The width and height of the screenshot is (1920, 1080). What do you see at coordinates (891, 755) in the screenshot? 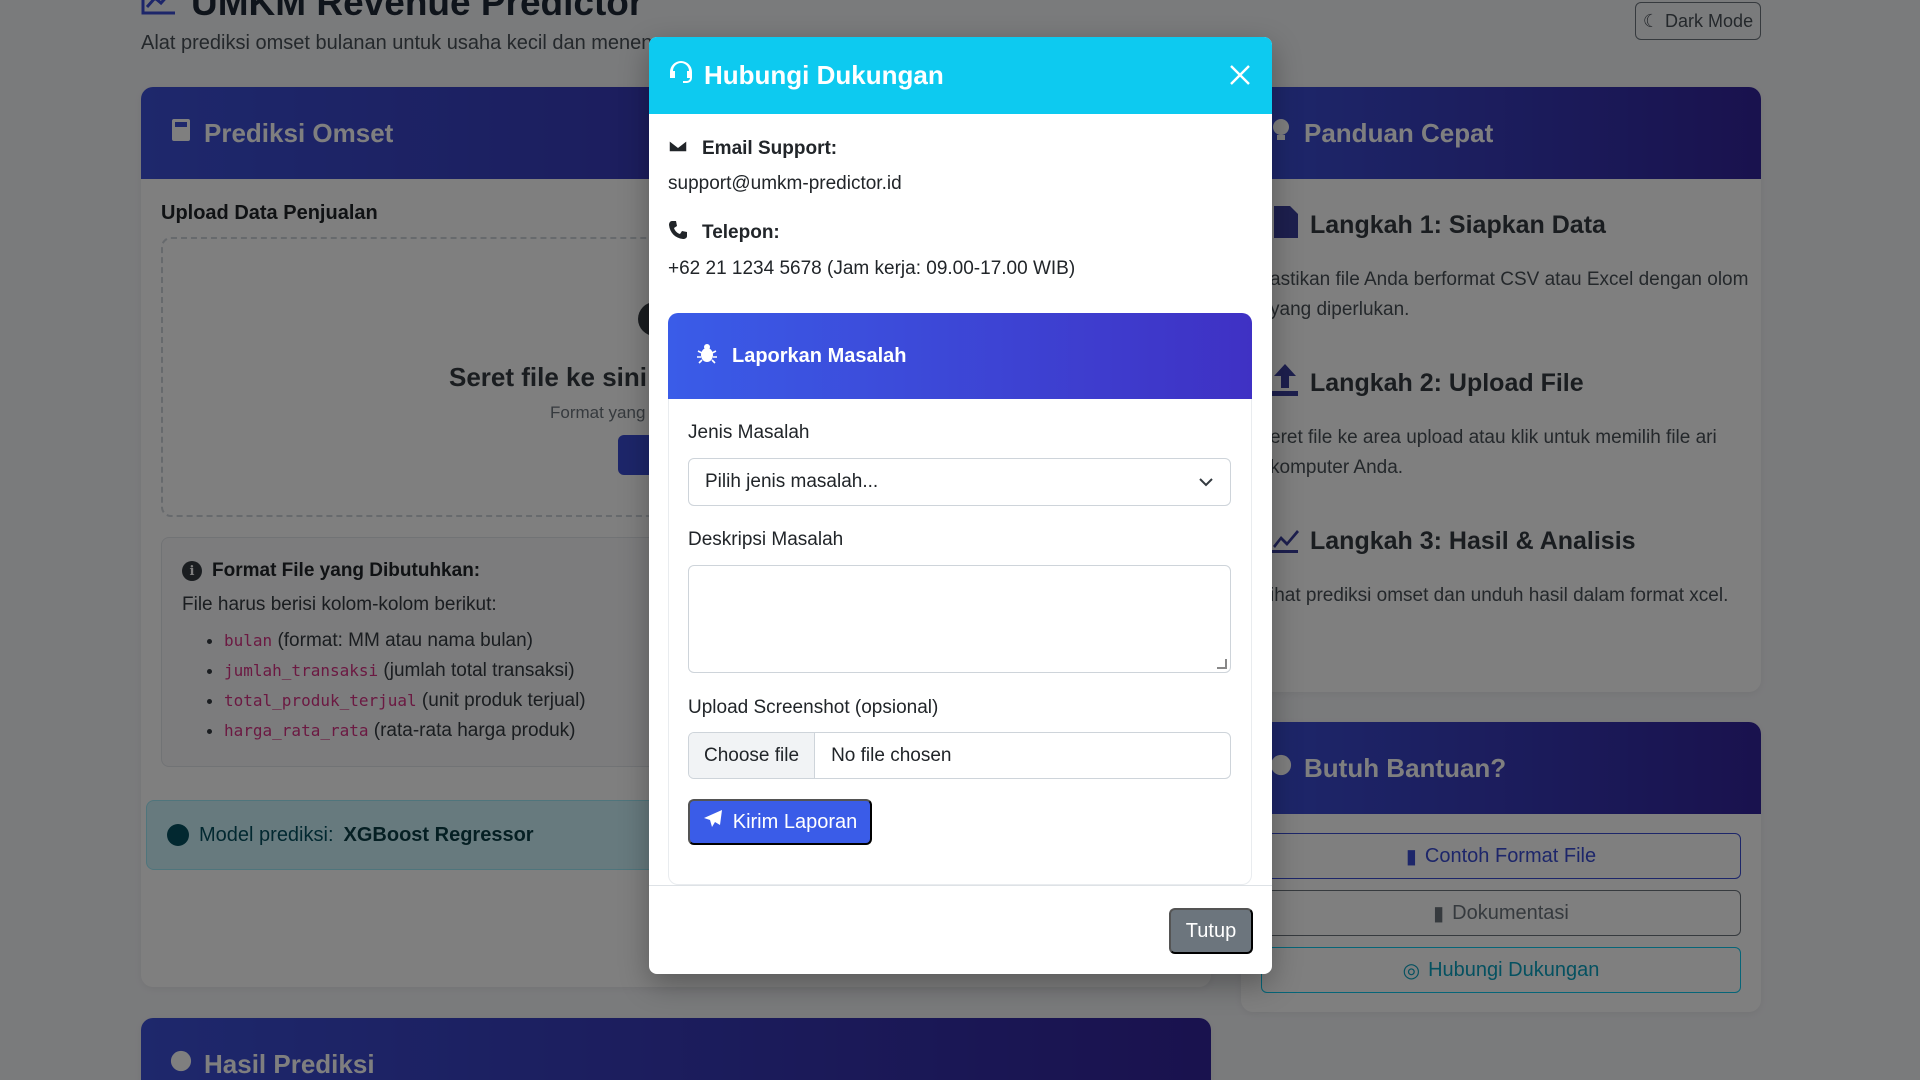
I see `no-file-text: No file chosen` at bounding box center [891, 755].